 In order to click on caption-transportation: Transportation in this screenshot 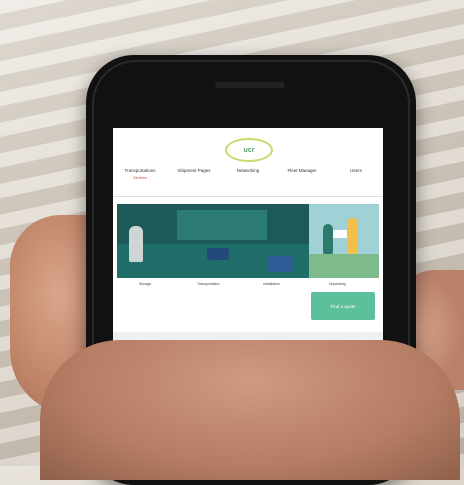, I will do `click(208, 284)`.